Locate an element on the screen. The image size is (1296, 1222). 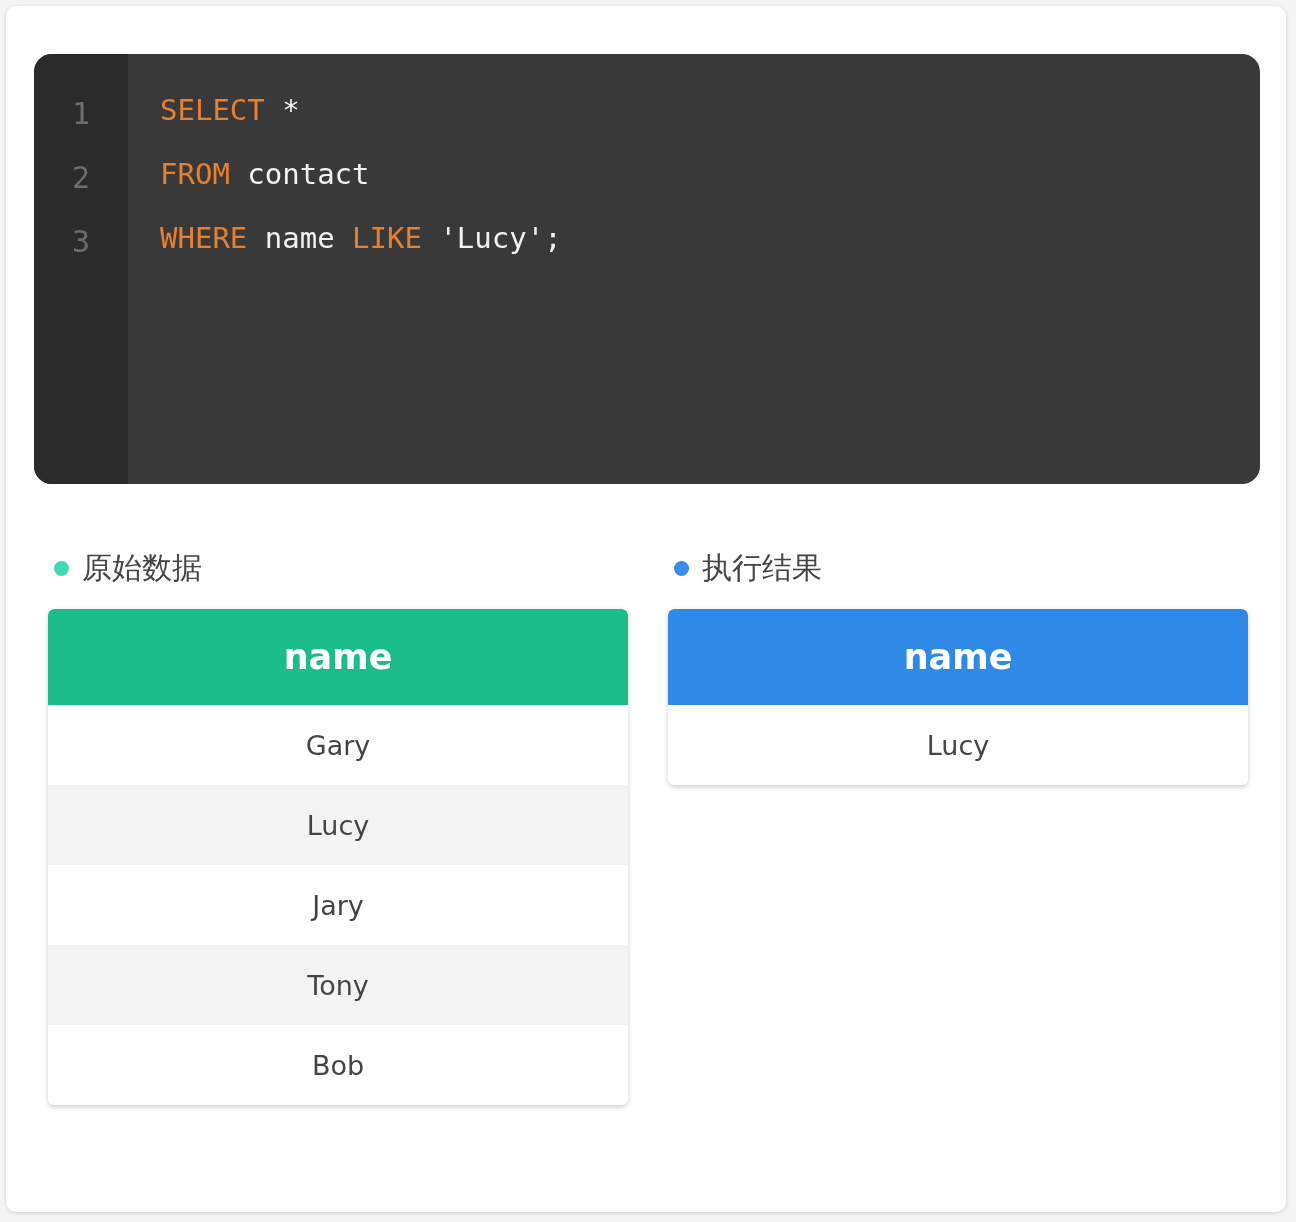
line-number: 3 is located at coordinates (81, 242).